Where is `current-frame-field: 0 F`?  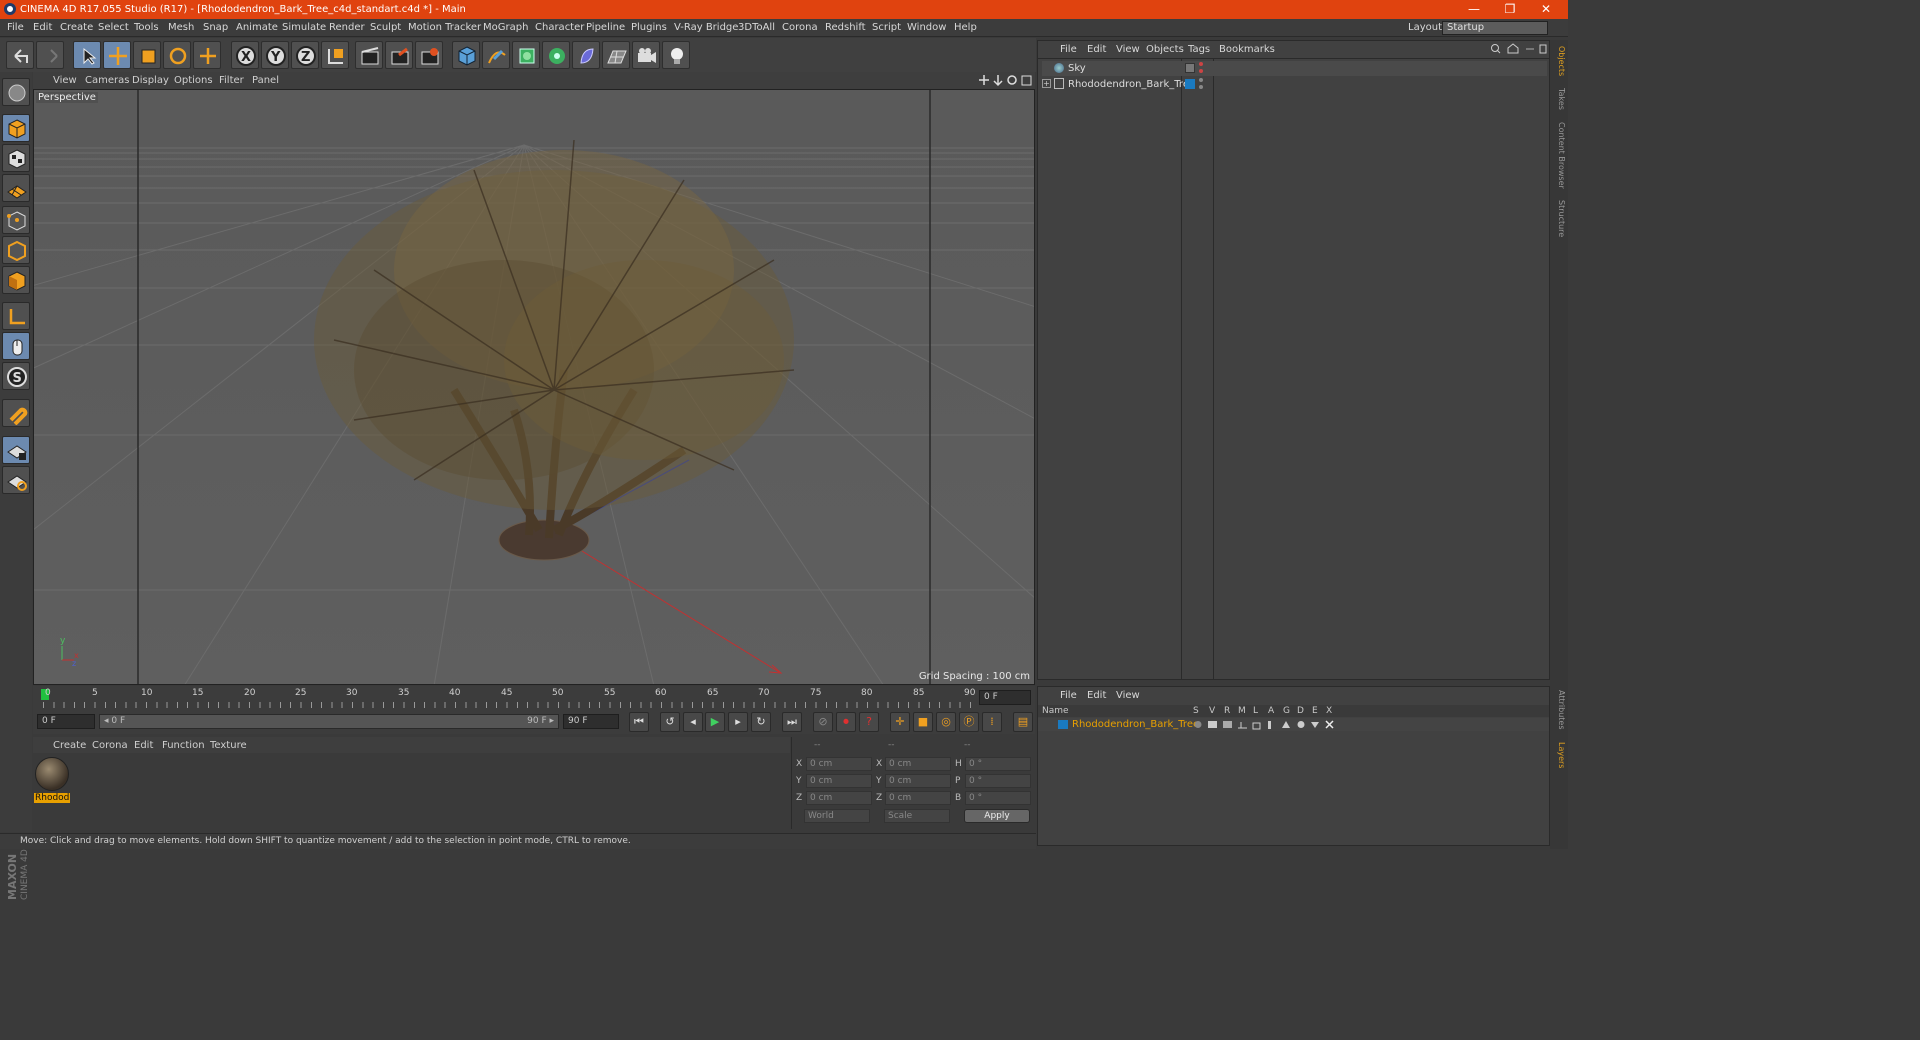 current-frame-field: 0 F is located at coordinates (1005, 697).